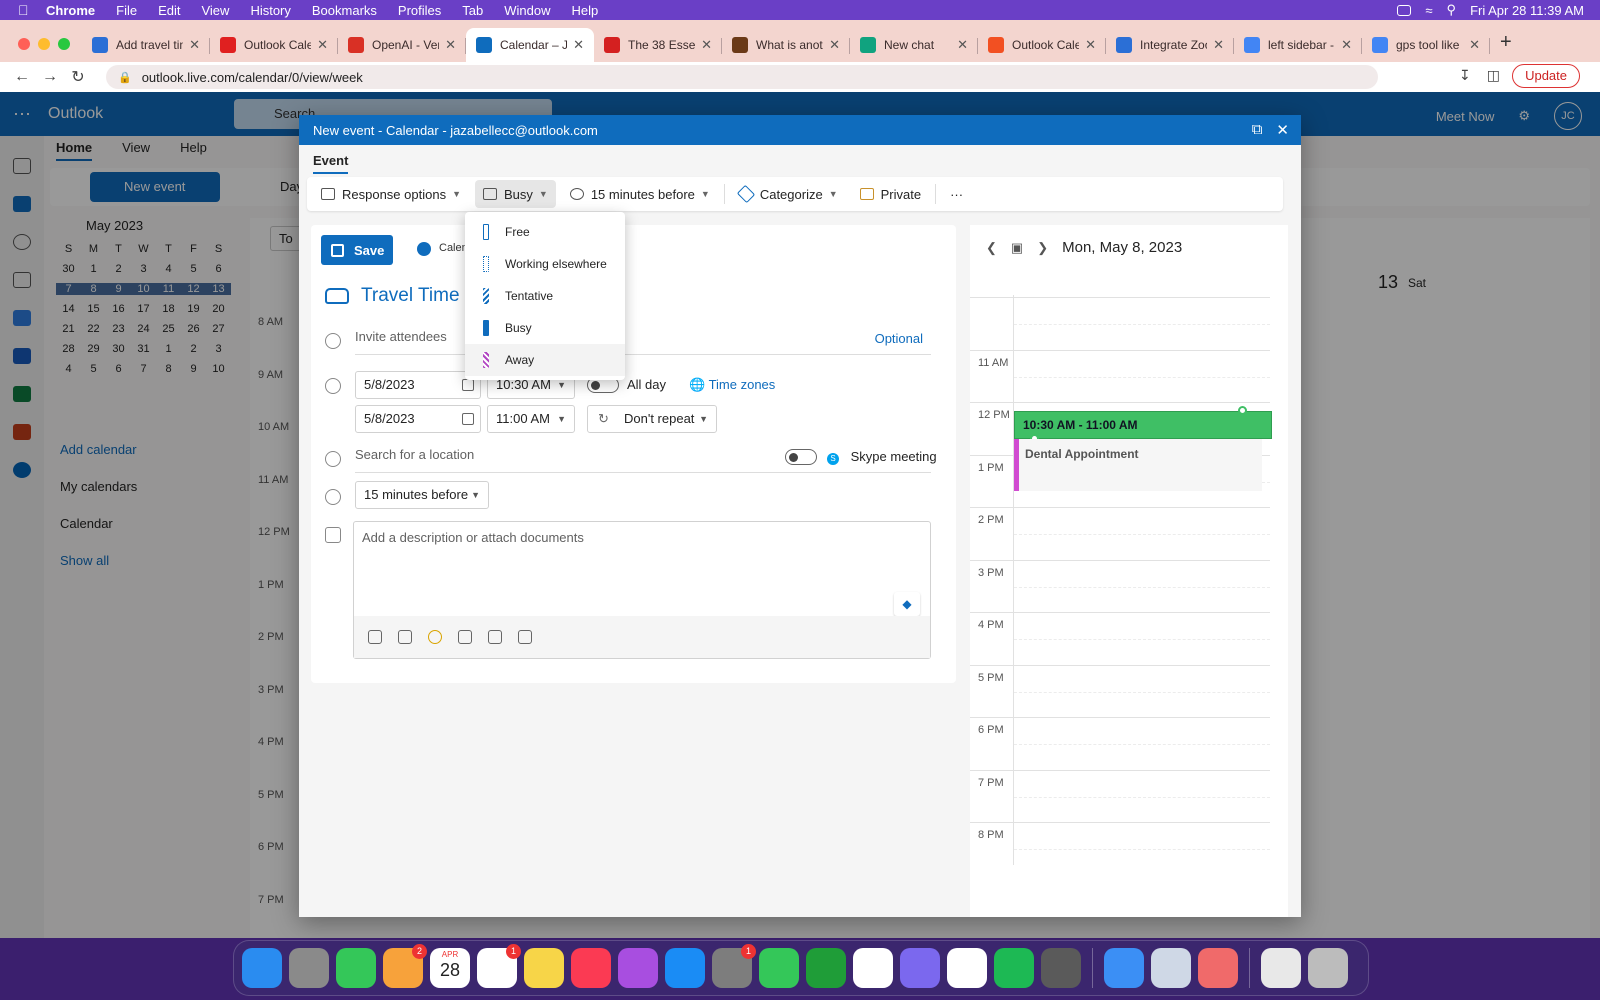 The image size is (1600, 1000). Describe the element at coordinates (545, 328) in the screenshot. I see `show-as-option: Busy` at that location.